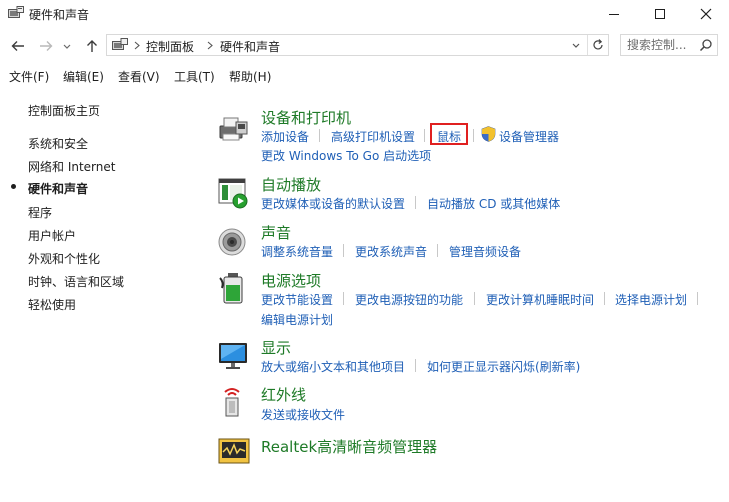  Describe the element at coordinates (52, 235) in the screenshot. I see `sidebar-item-user-accounts: 用户帐户` at that location.